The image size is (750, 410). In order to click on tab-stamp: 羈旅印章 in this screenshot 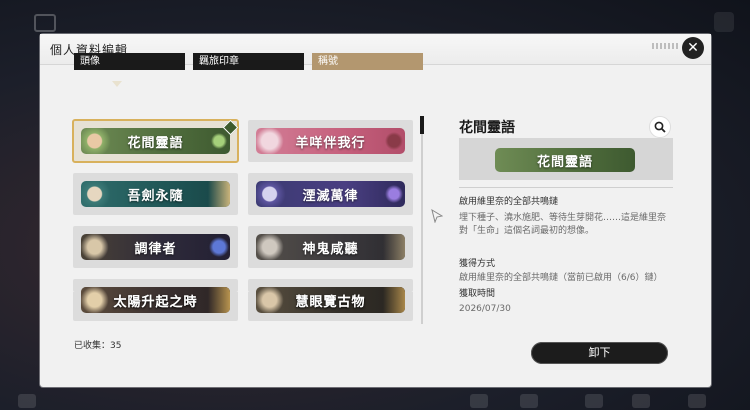, I will do `click(248, 61)`.